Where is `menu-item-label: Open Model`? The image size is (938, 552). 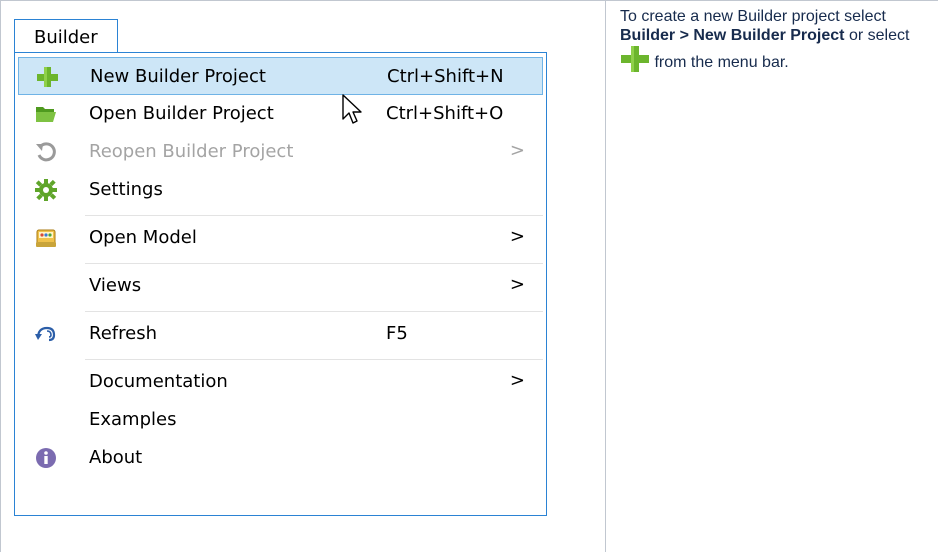 menu-item-label: Open Model is located at coordinates (143, 237).